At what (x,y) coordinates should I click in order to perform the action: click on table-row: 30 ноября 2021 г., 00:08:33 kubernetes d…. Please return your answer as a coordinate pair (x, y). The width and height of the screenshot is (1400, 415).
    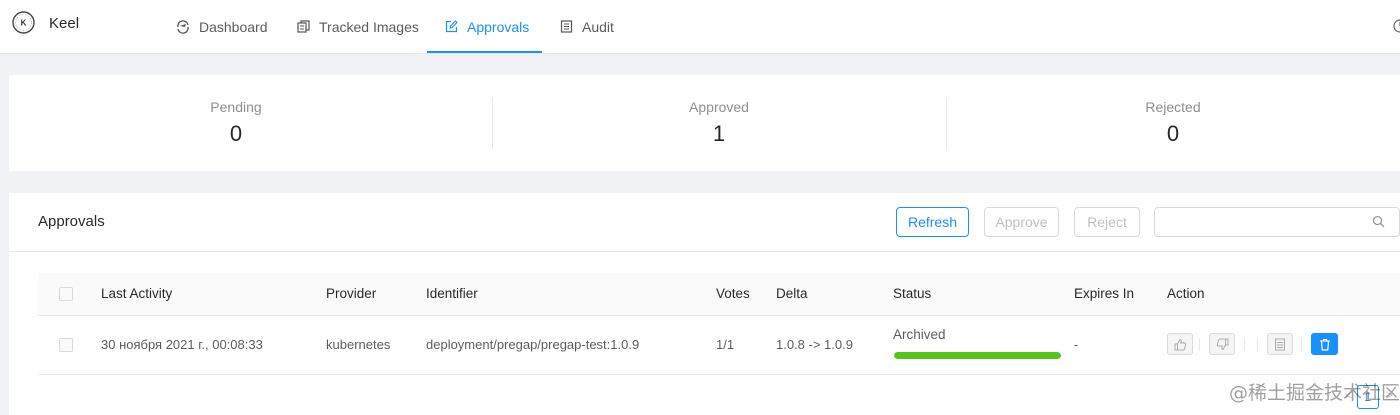
    Looking at the image, I should click on (719, 345).